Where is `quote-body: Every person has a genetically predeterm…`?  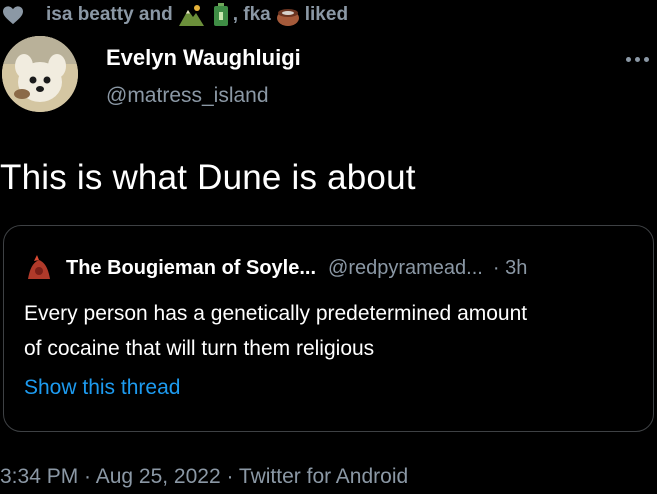
quote-body: Every person has a genetically predeterm… is located at coordinates (334, 331).